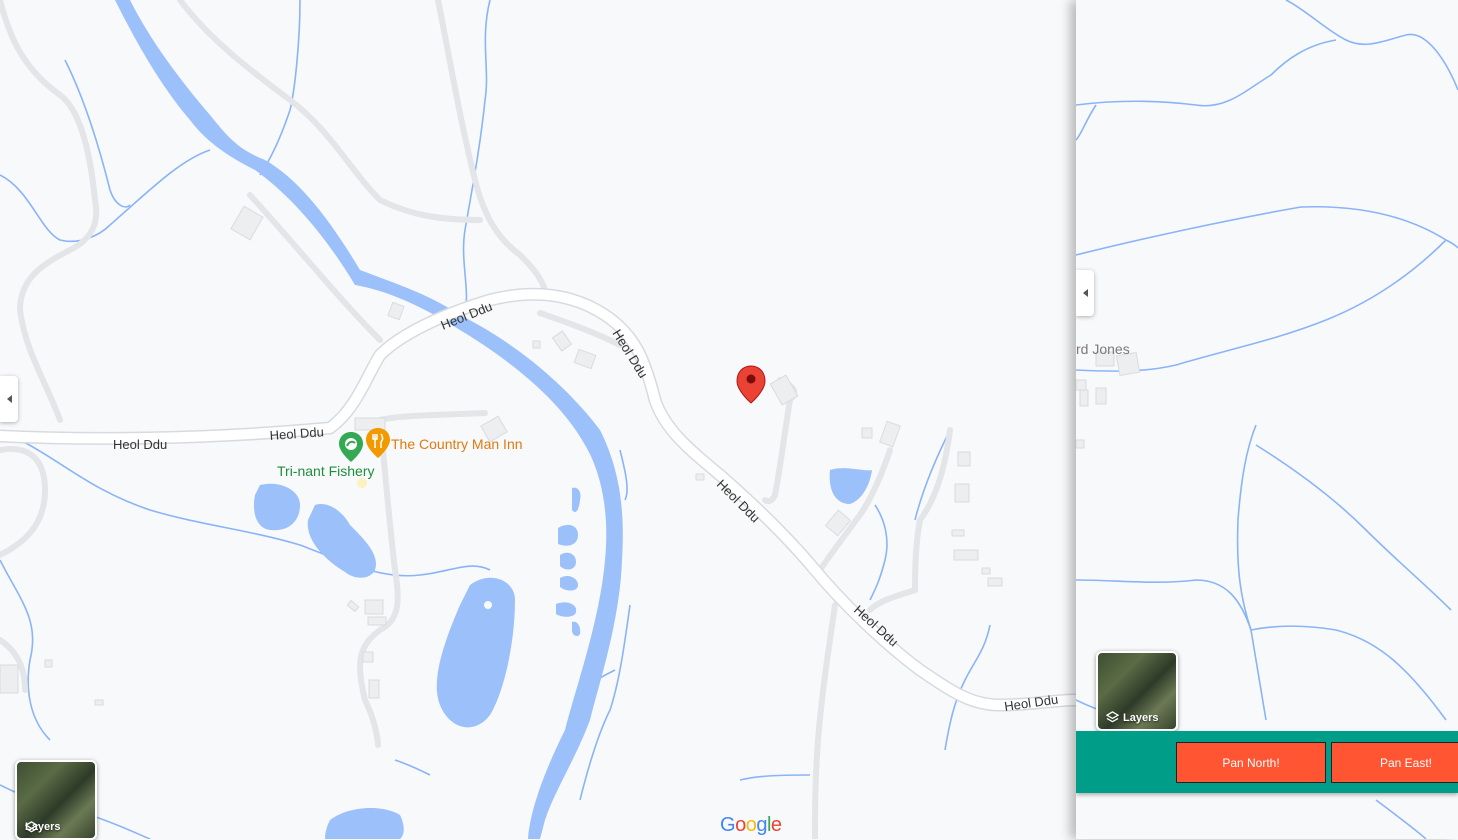  Describe the element at coordinates (751, 384) in the screenshot. I see `red-location-pin-icon` at that location.